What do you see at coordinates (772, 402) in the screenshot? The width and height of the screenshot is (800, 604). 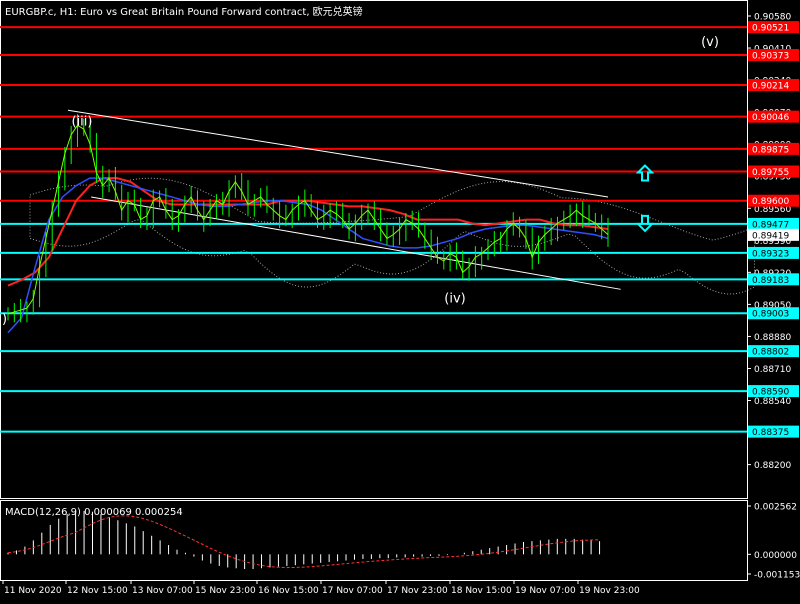 I see `y-tick-label: 0.88540` at bounding box center [772, 402].